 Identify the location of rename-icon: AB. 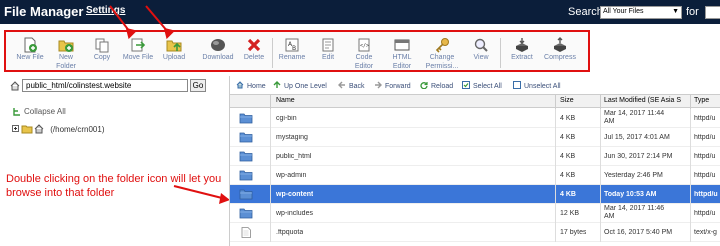
(292, 45).